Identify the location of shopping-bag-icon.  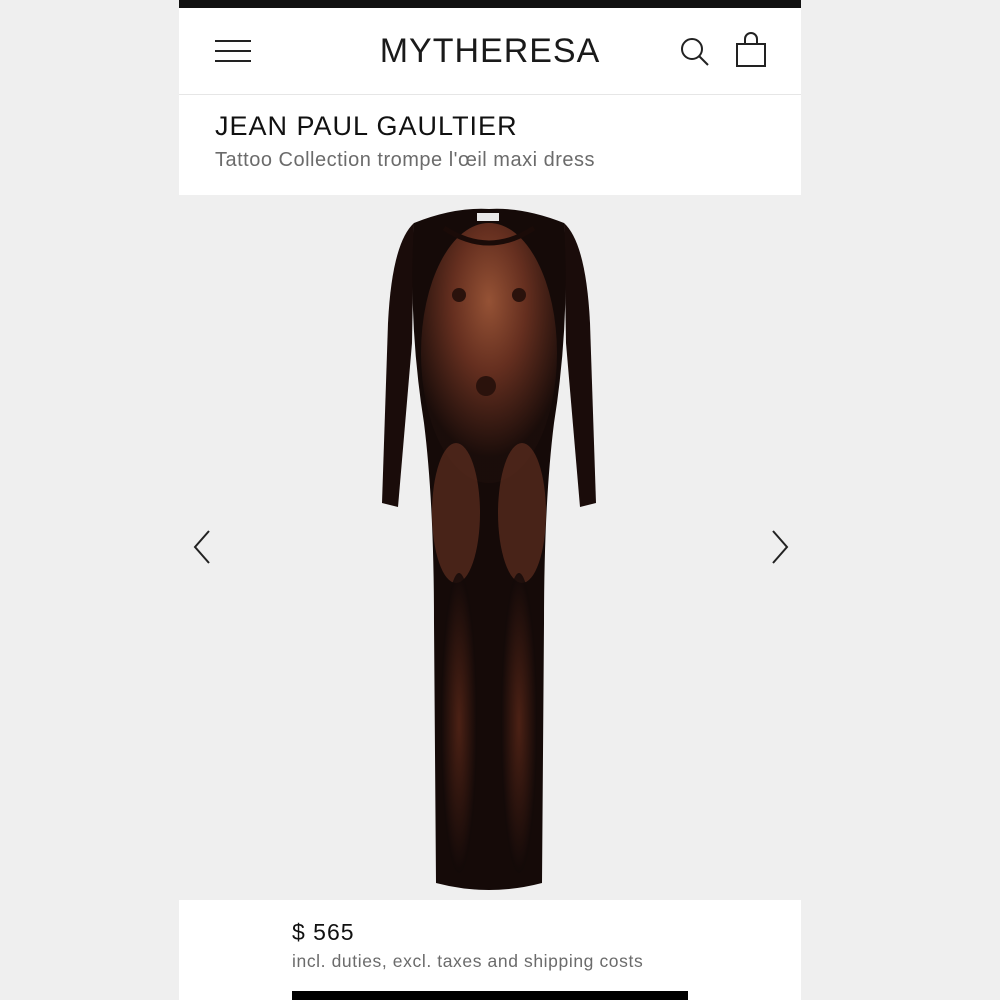
(751, 51).